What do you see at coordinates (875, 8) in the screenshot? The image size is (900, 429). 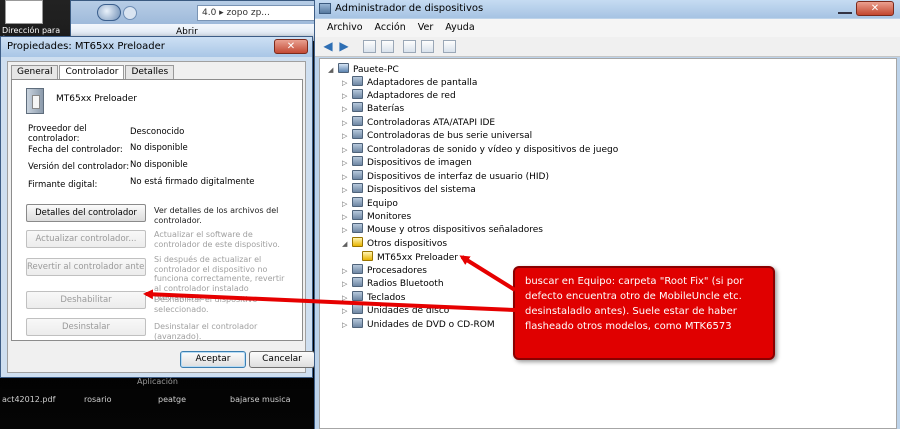 I see `device-manager-close-button: ✕` at bounding box center [875, 8].